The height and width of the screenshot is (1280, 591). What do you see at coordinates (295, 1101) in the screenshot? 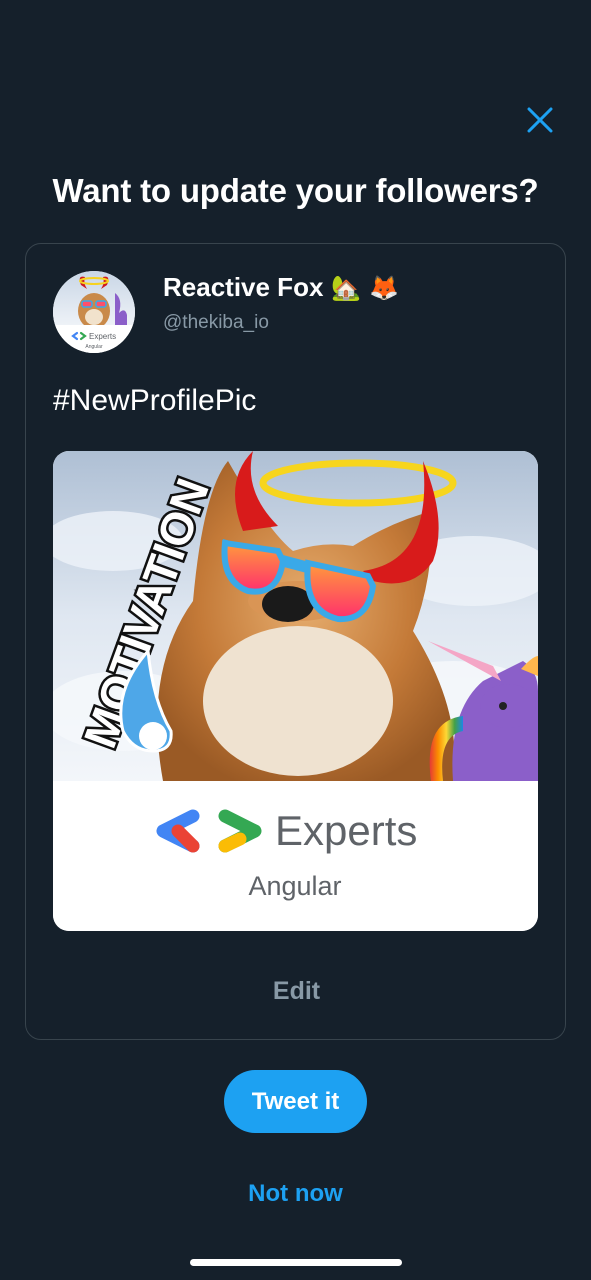
I see `tweet-it-button: Tweet it` at bounding box center [295, 1101].